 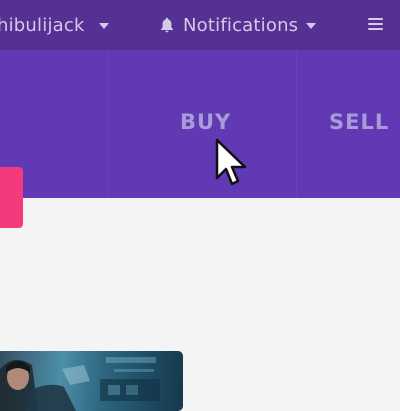 I want to click on nav-sell-link: SELL, so click(x=359, y=122).